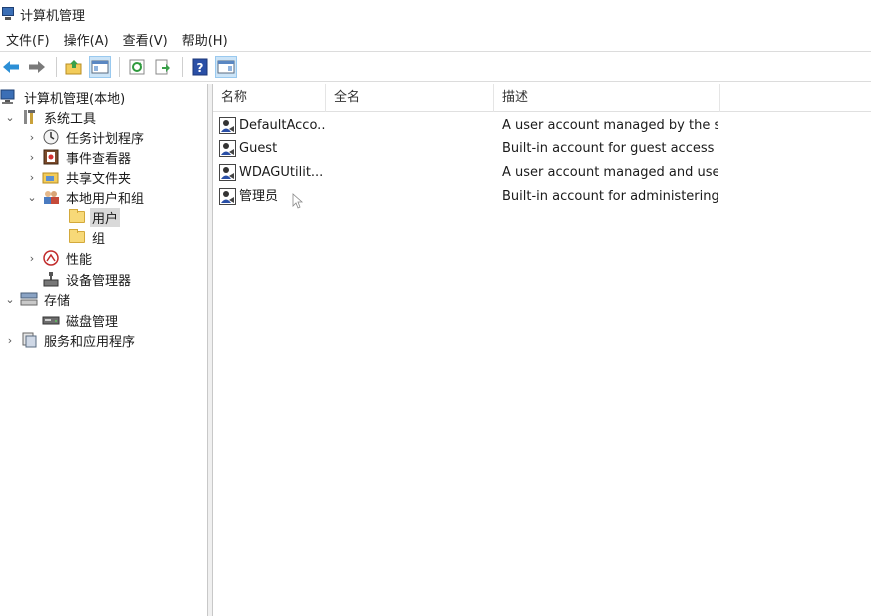 The image size is (871, 616). What do you see at coordinates (146, 39) in the screenshot?
I see `menu-view: 查看(V)` at bounding box center [146, 39].